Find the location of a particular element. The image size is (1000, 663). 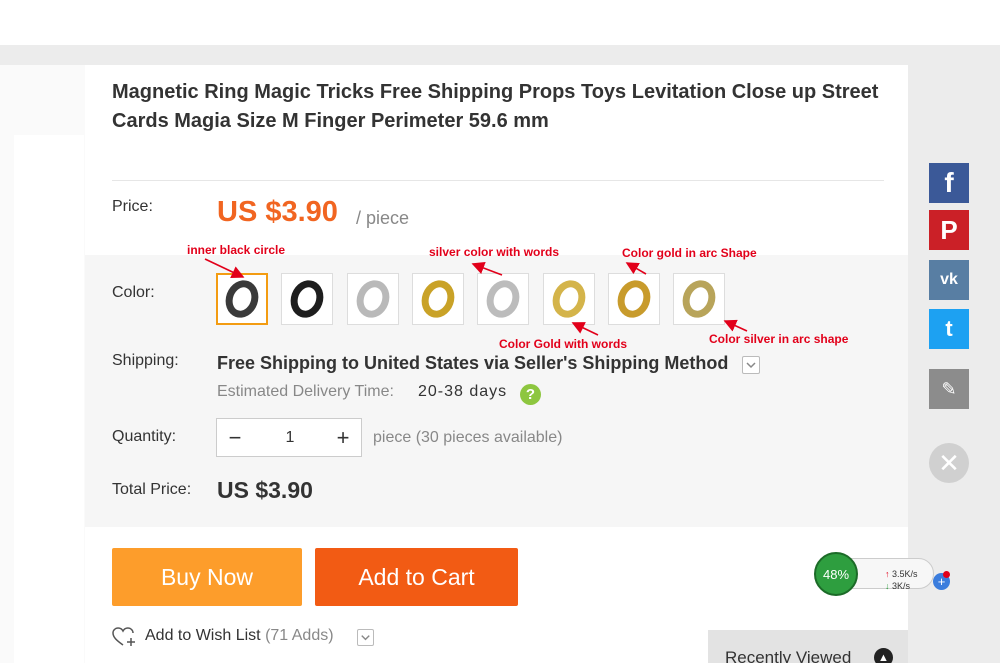

quantity-decrease-button: − is located at coordinates (235, 437).